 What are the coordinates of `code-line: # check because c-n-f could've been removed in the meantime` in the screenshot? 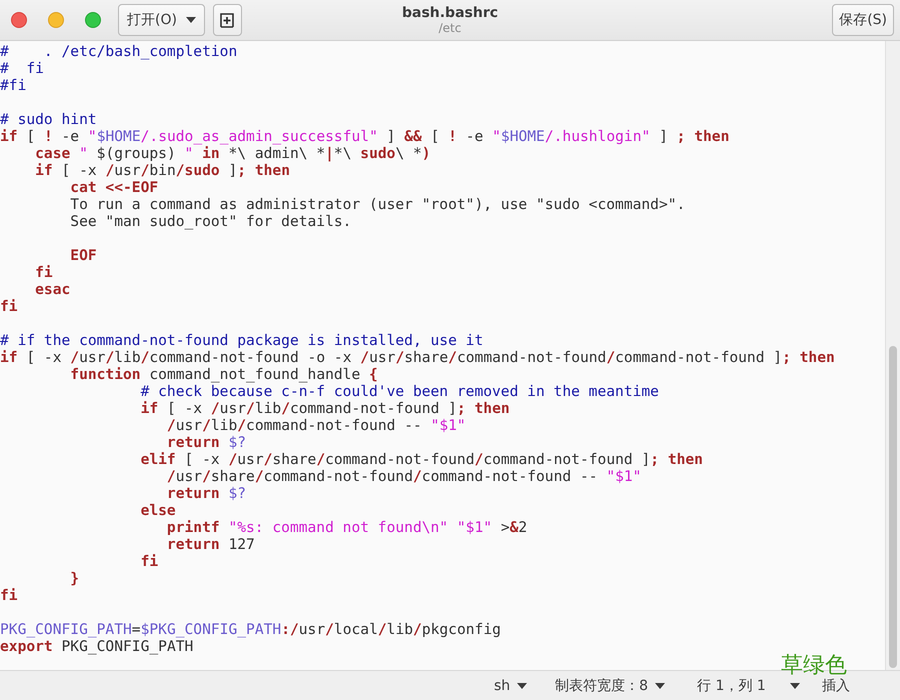 It's located at (399, 391).